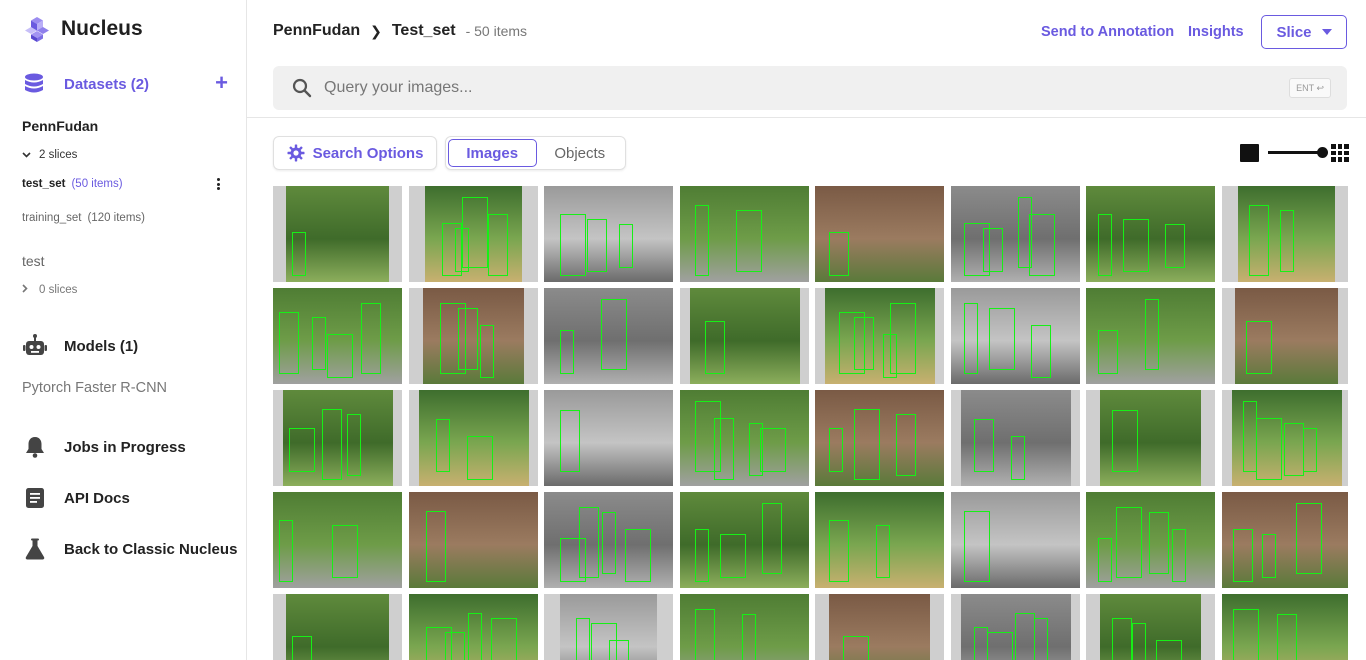 The image size is (1366, 660). What do you see at coordinates (129, 549) in the screenshot?
I see `sidebar-item-back-to-classic: Back to Classic Nucleus` at bounding box center [129, 549].